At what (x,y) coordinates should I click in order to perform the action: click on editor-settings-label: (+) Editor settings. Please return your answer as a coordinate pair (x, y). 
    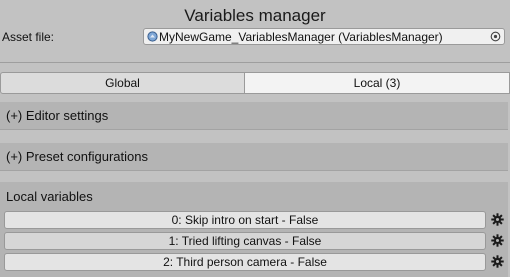
    Looking at the image, I should click on (57, 115).